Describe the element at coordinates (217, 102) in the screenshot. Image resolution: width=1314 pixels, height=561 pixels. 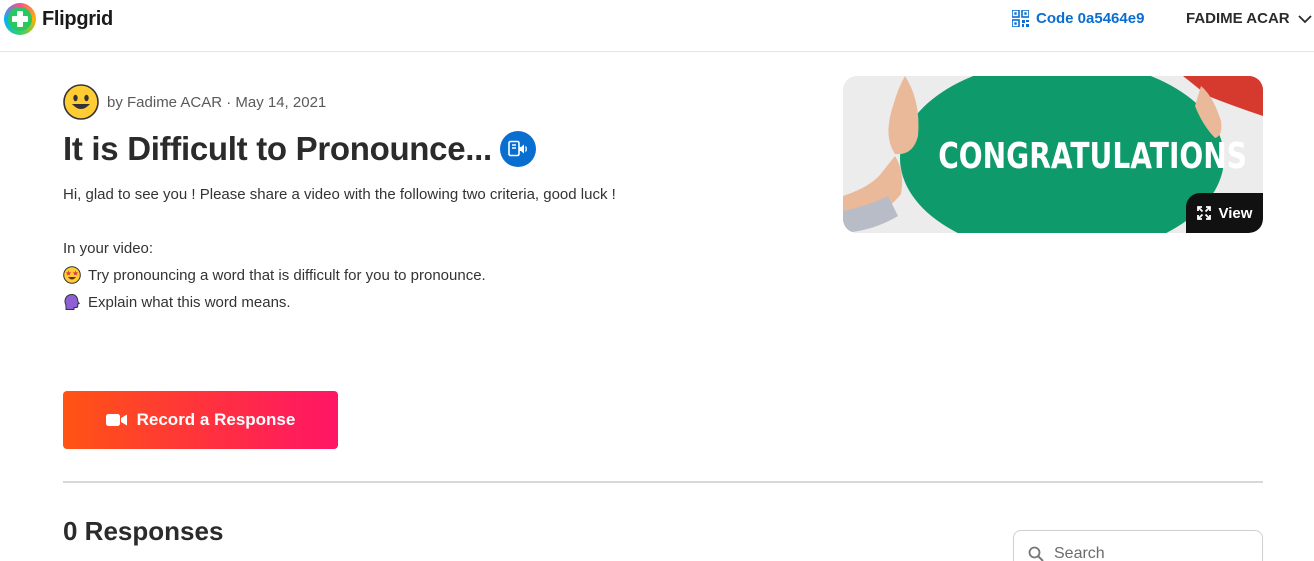
I see `author-line: by Fadime ACAR · May 14, 2021` at that location.